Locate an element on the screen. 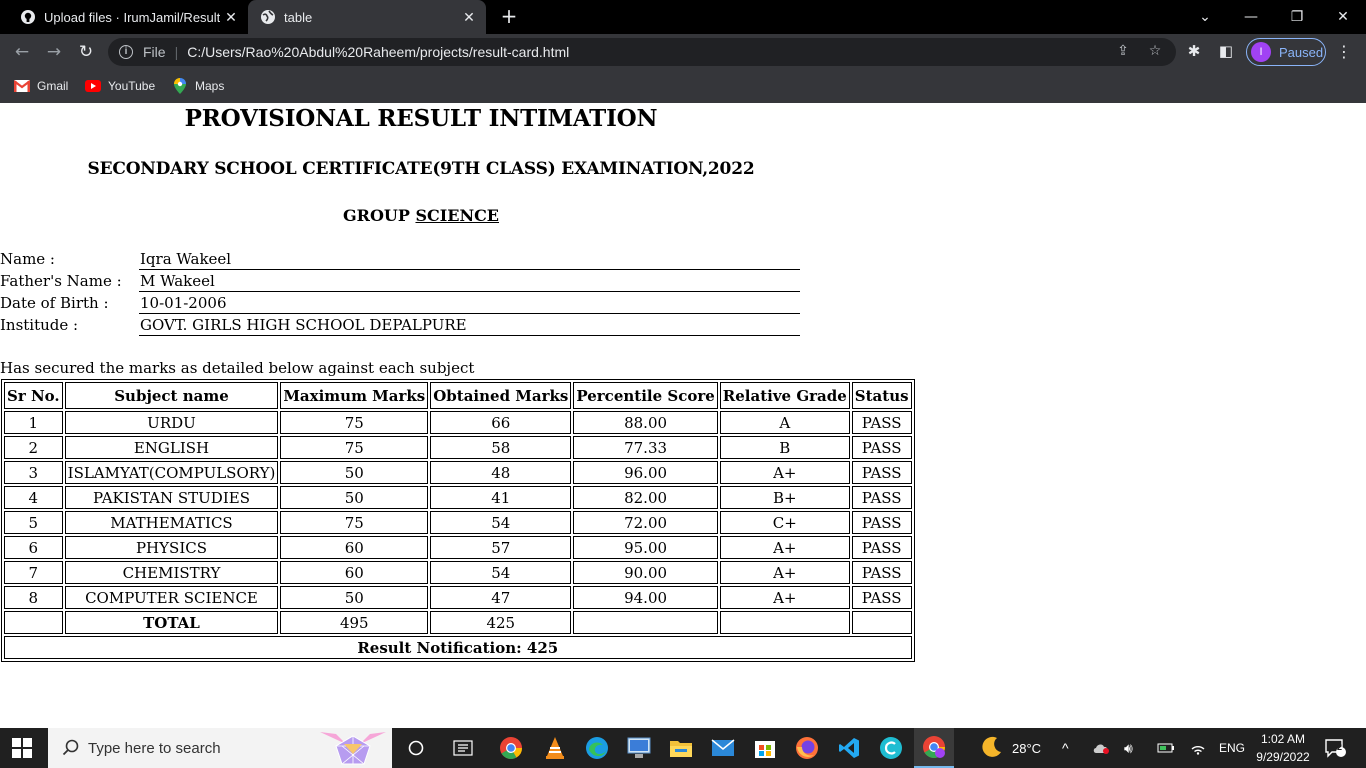 The height and width of the screenshot is (768, 1366). profile-button: I Paused is located at coordinates (1286, 52).